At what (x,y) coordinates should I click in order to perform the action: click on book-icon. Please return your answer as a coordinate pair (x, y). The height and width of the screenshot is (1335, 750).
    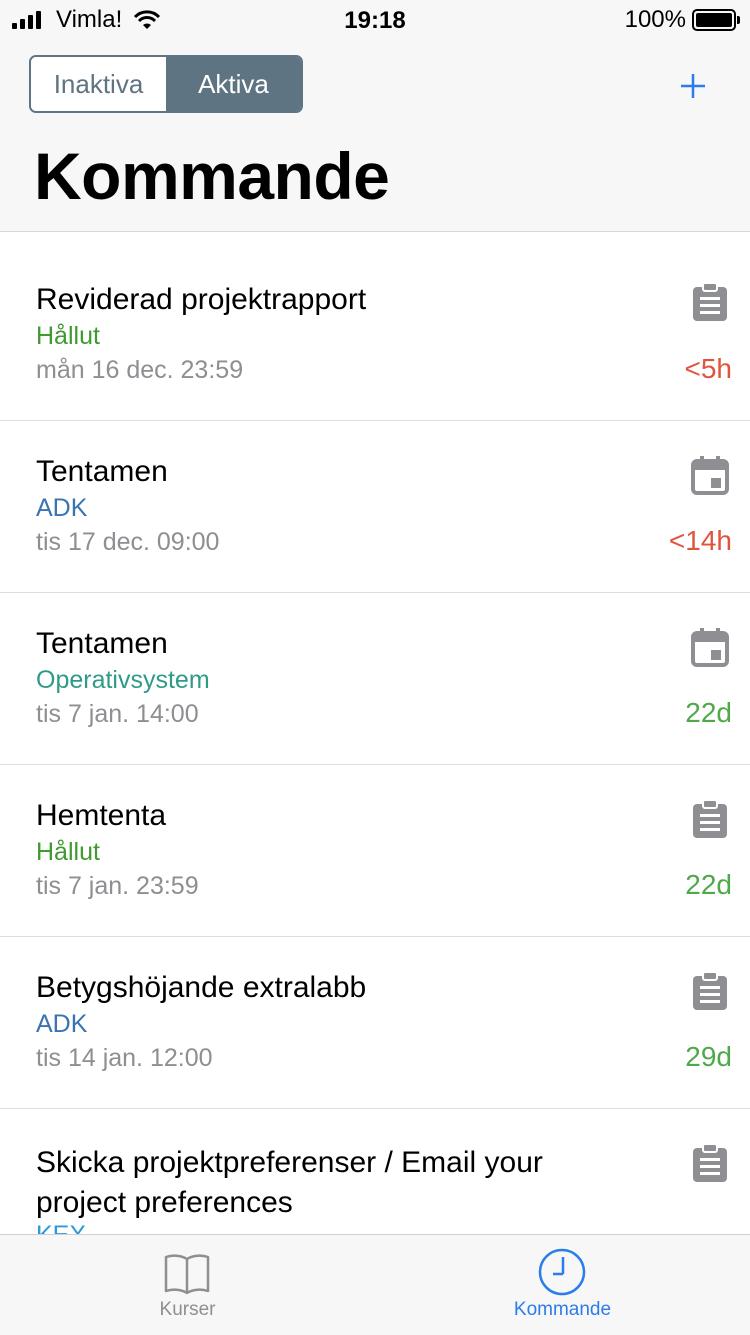
    Looking at the image, I should click on (187, 1274).